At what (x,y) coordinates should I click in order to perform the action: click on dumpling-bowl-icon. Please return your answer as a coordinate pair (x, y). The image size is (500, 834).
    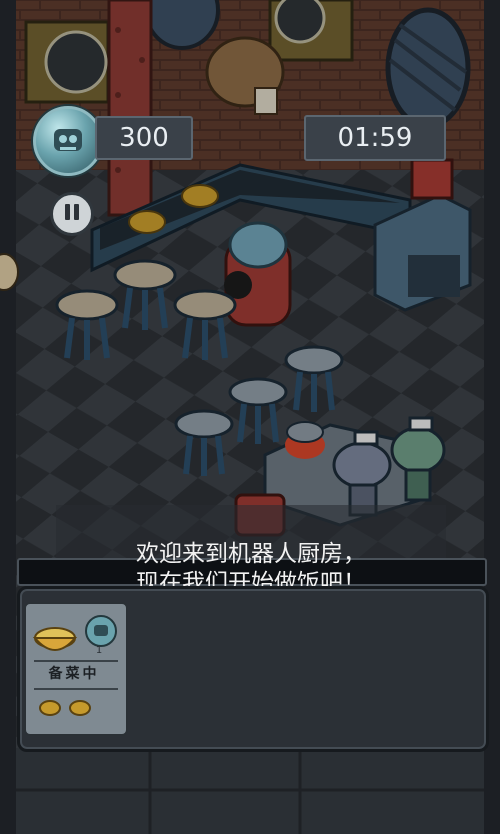
    Looking at the image, I should click on (55, 639).